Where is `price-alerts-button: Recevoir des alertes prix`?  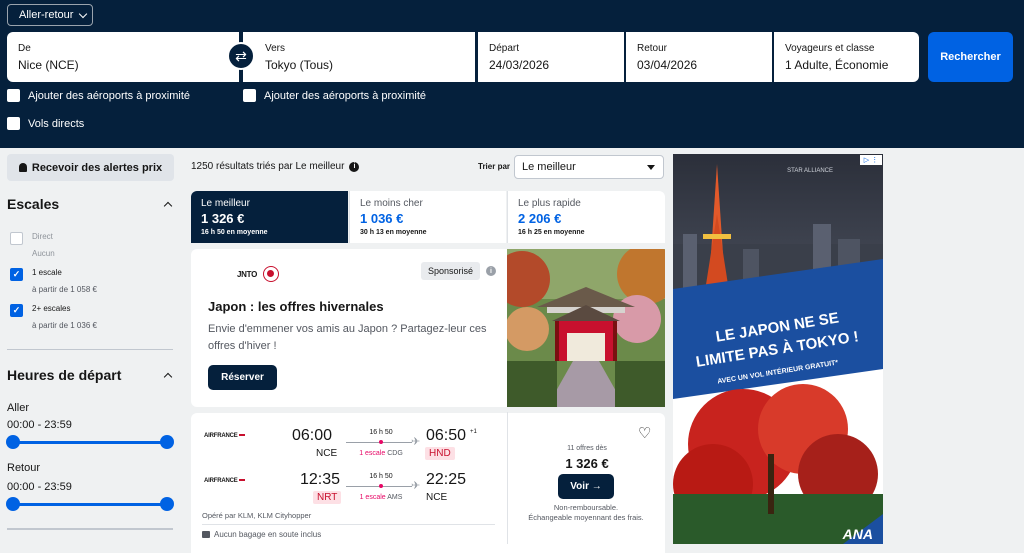
price-alerts-button: Recevoir des alertes prix is located at coordinates (90, 167).